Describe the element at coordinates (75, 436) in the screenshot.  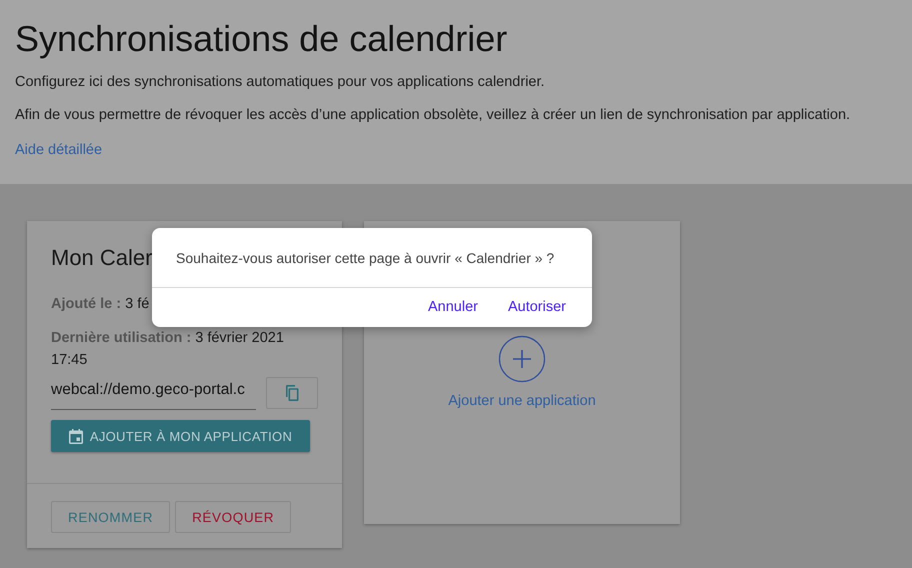
I see `calendar-icon` at that location.